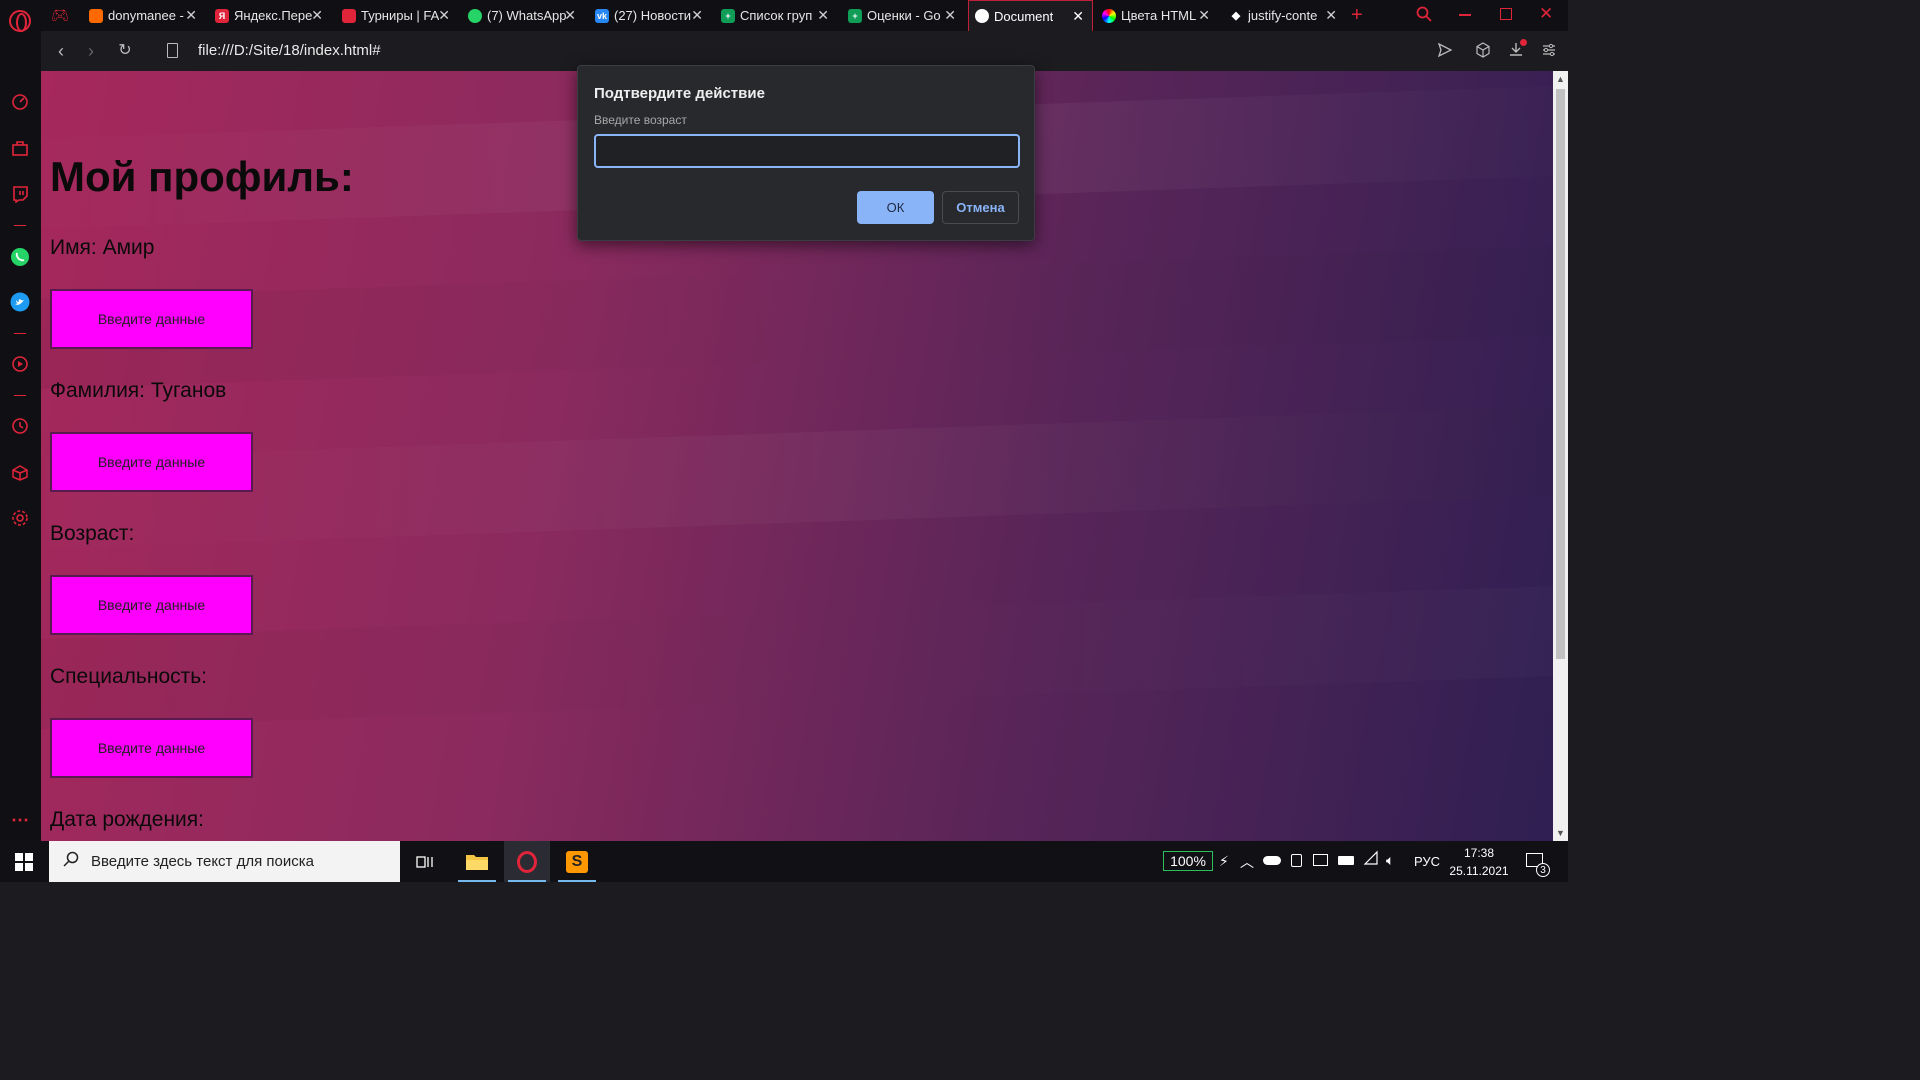 The width and height of the screenshot is (1920, 1080). What do you see at coordinates (20, 21) in the screenshot?
I see `opera-logo-icon` at bounding box center [20, 21].